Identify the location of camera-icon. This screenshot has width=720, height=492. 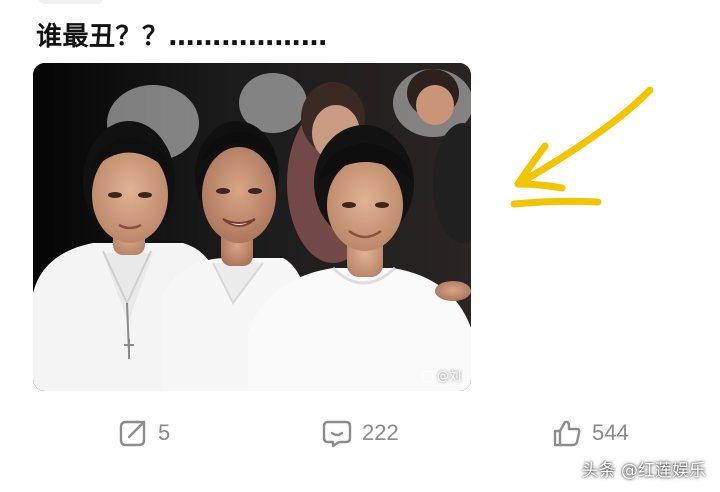
(427, 376).